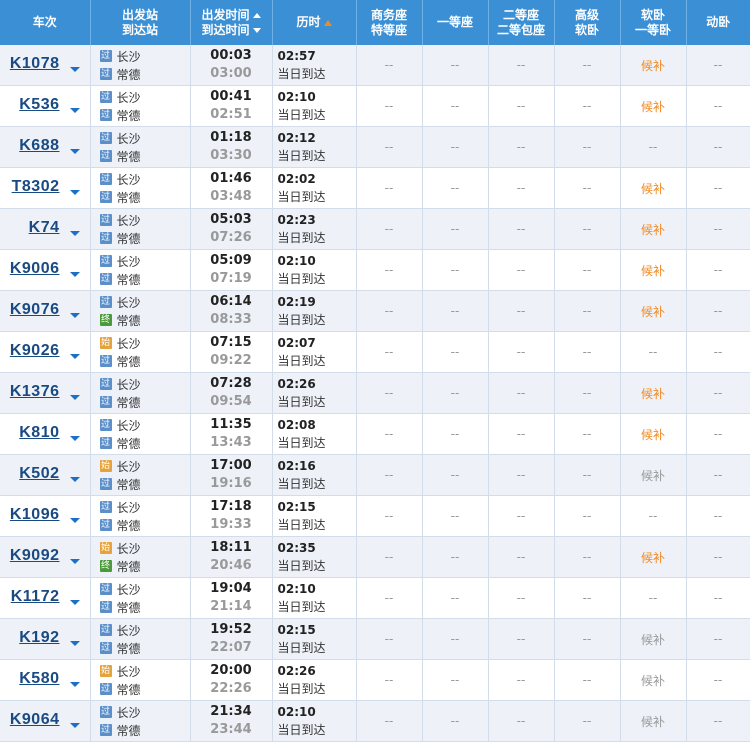  I want to click on header-duration: 历时, so click(314, 22).